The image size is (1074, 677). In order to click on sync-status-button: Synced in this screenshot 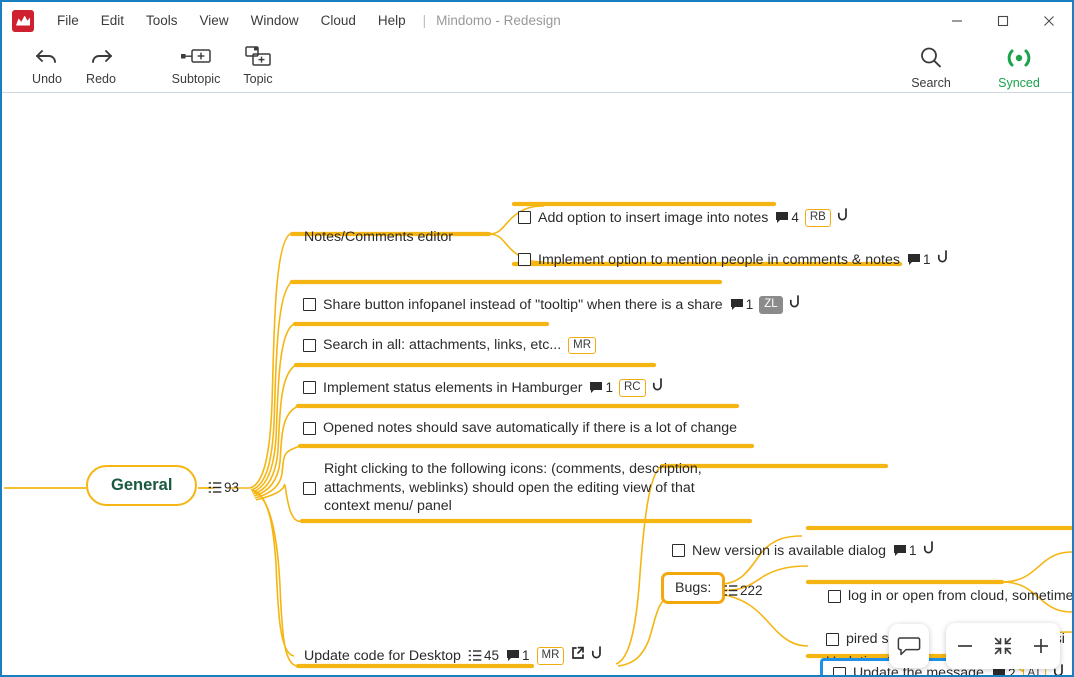, I will do `click(1019, 65)`.